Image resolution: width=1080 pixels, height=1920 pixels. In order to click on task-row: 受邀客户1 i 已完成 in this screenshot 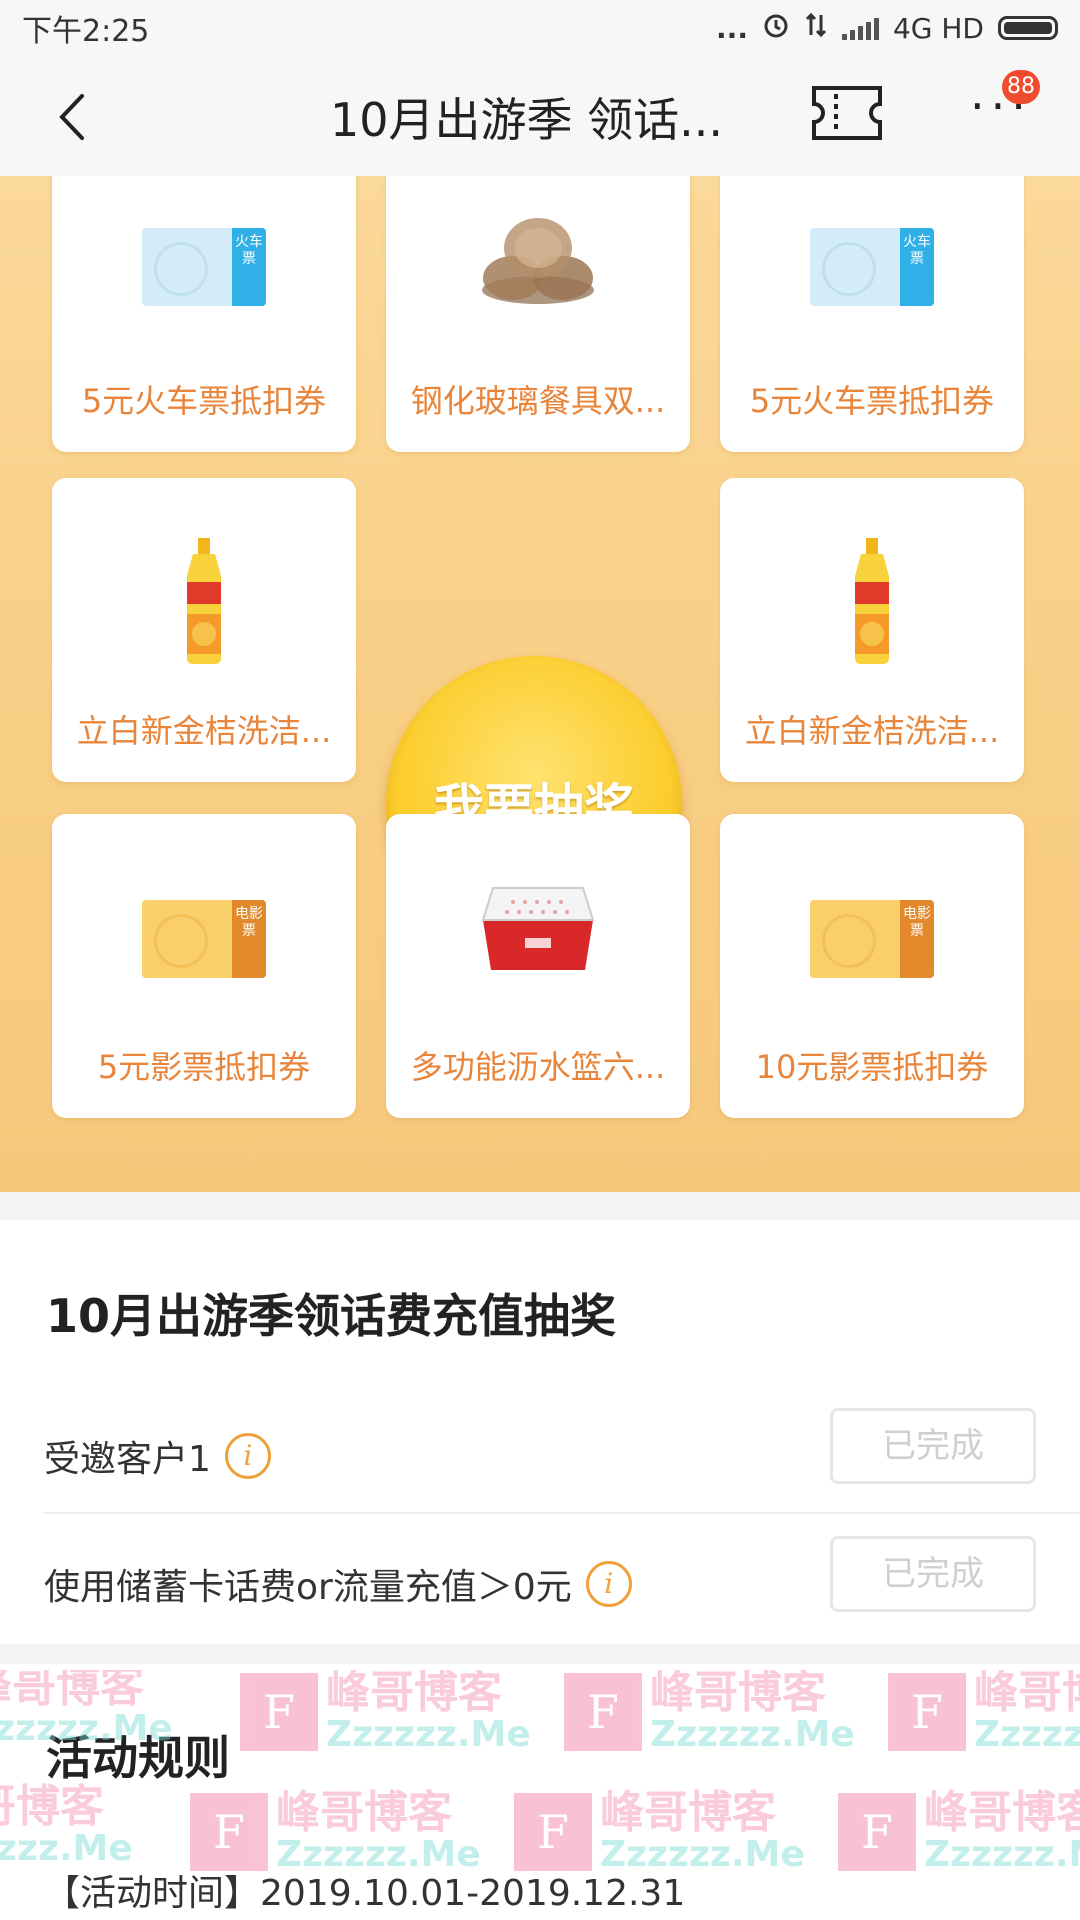, I will do `click(540, 1451)`.